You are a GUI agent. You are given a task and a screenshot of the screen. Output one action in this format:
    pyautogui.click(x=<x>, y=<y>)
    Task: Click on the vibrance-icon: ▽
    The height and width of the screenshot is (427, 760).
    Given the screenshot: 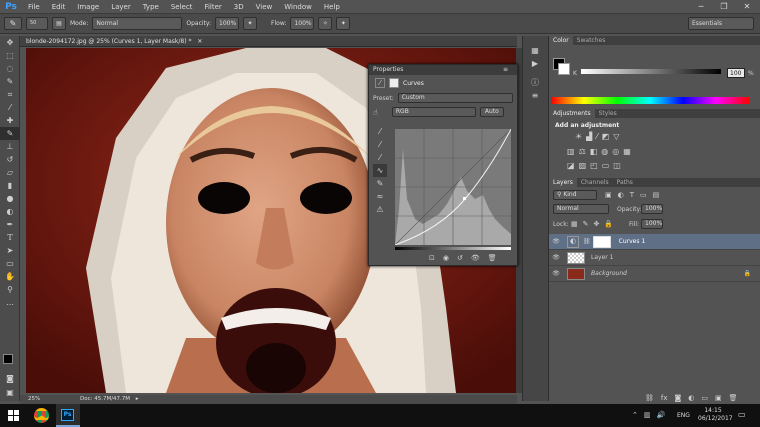 What is the action you would take?
    pyautogui.click(x=616, y=136)
    